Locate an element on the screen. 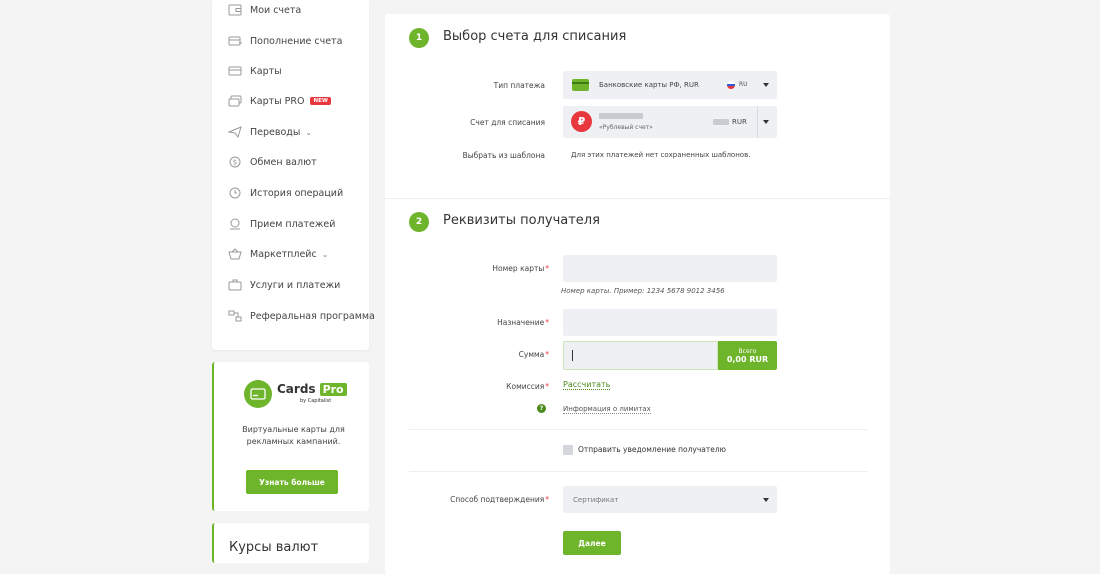 This screenshot has width=1100, height=574. sidebar-item-label: Обмен валют is located at coordinates (283, 162).